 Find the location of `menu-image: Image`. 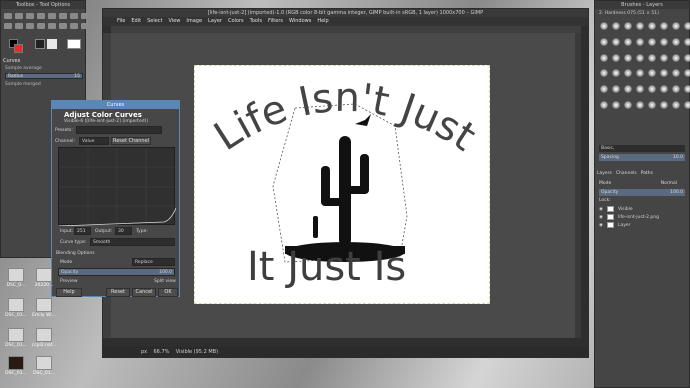

menu-image: Image is located at coordinates (194, 21).